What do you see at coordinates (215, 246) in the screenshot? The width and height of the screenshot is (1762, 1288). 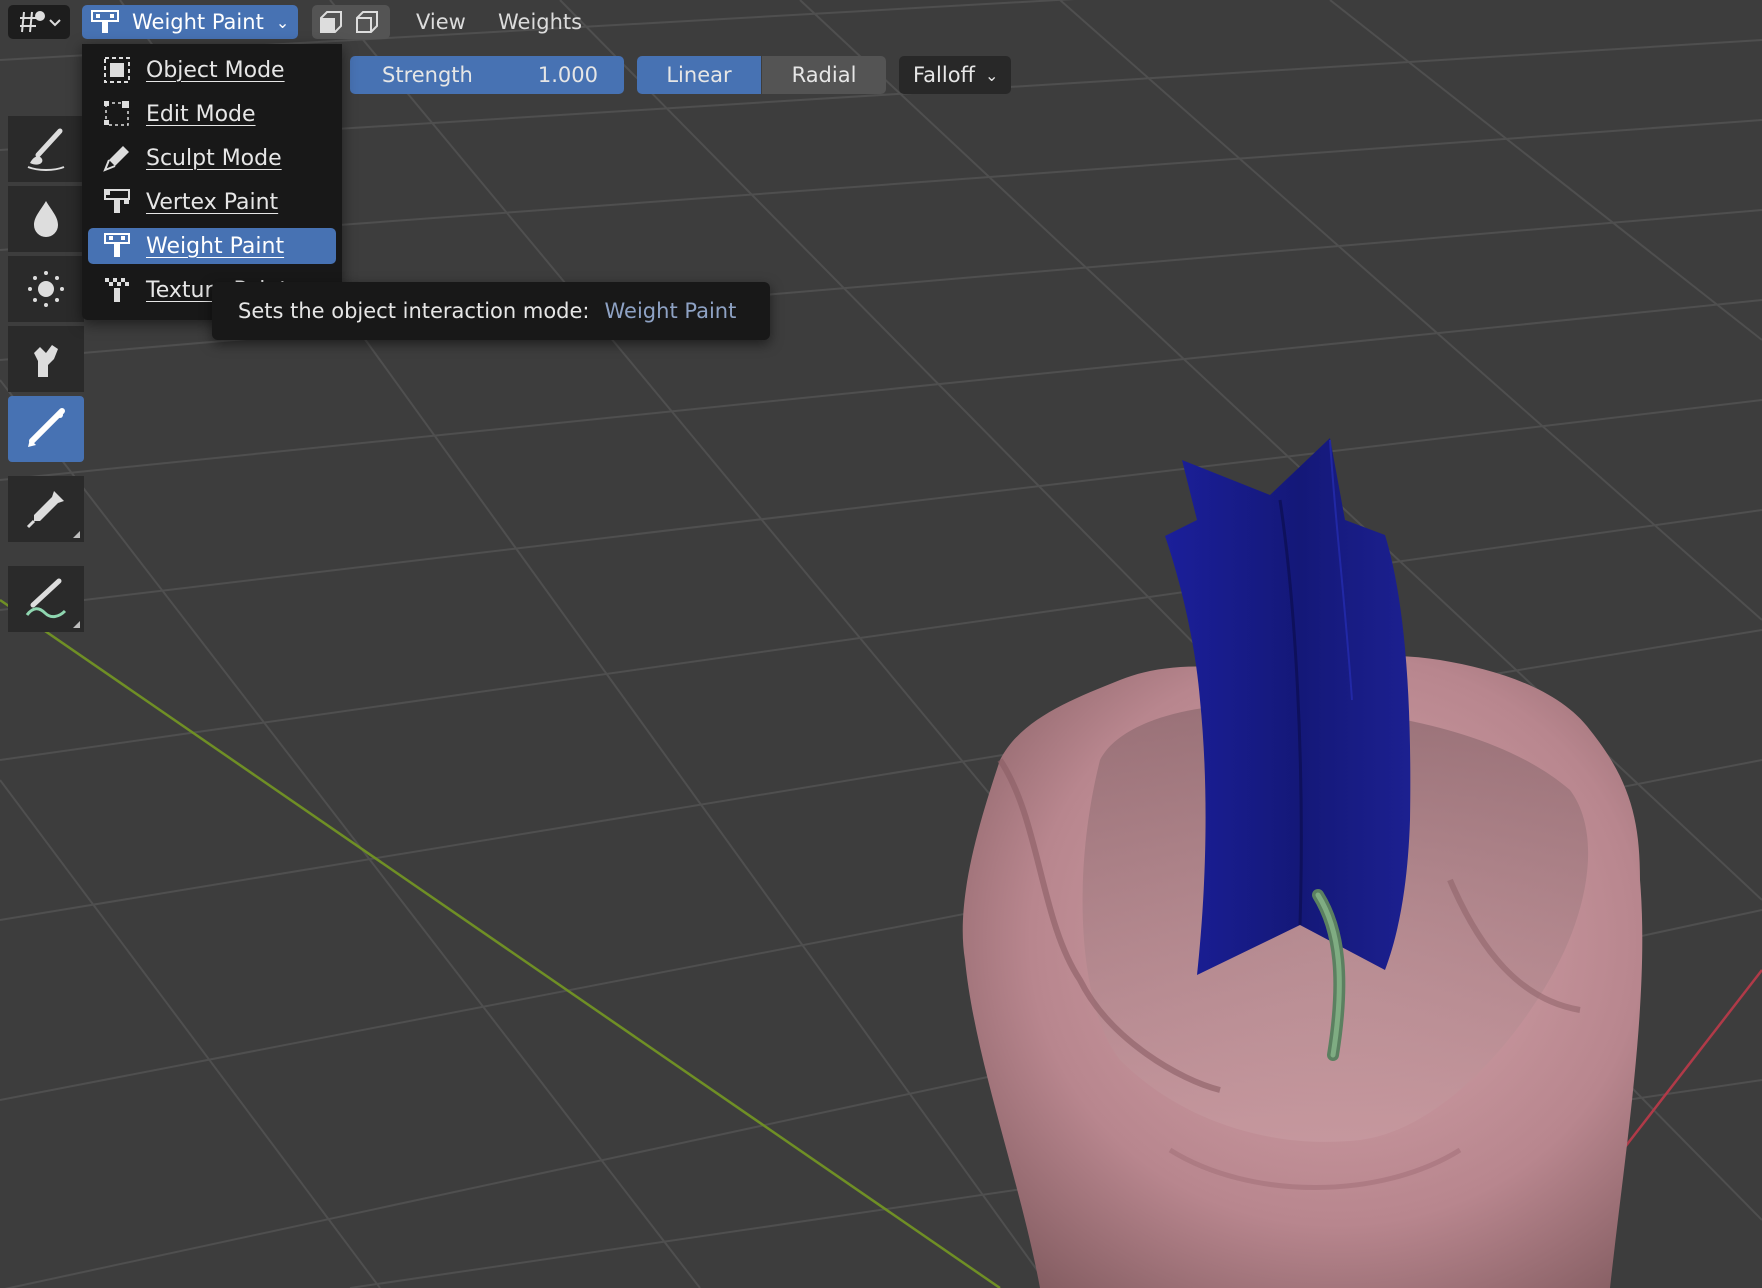 I see `menu-item-label: Weight Paint` at bounding box center [215, 246].